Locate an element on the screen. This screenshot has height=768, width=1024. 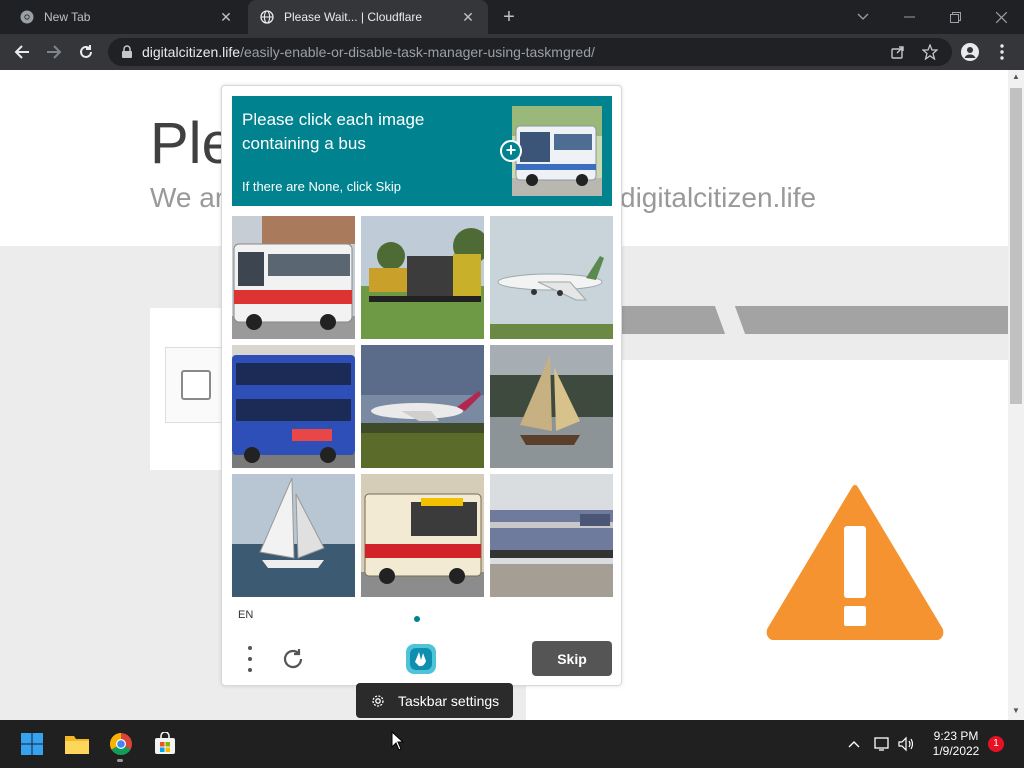
captcha-checkbox is located at coordinates (196, 385).